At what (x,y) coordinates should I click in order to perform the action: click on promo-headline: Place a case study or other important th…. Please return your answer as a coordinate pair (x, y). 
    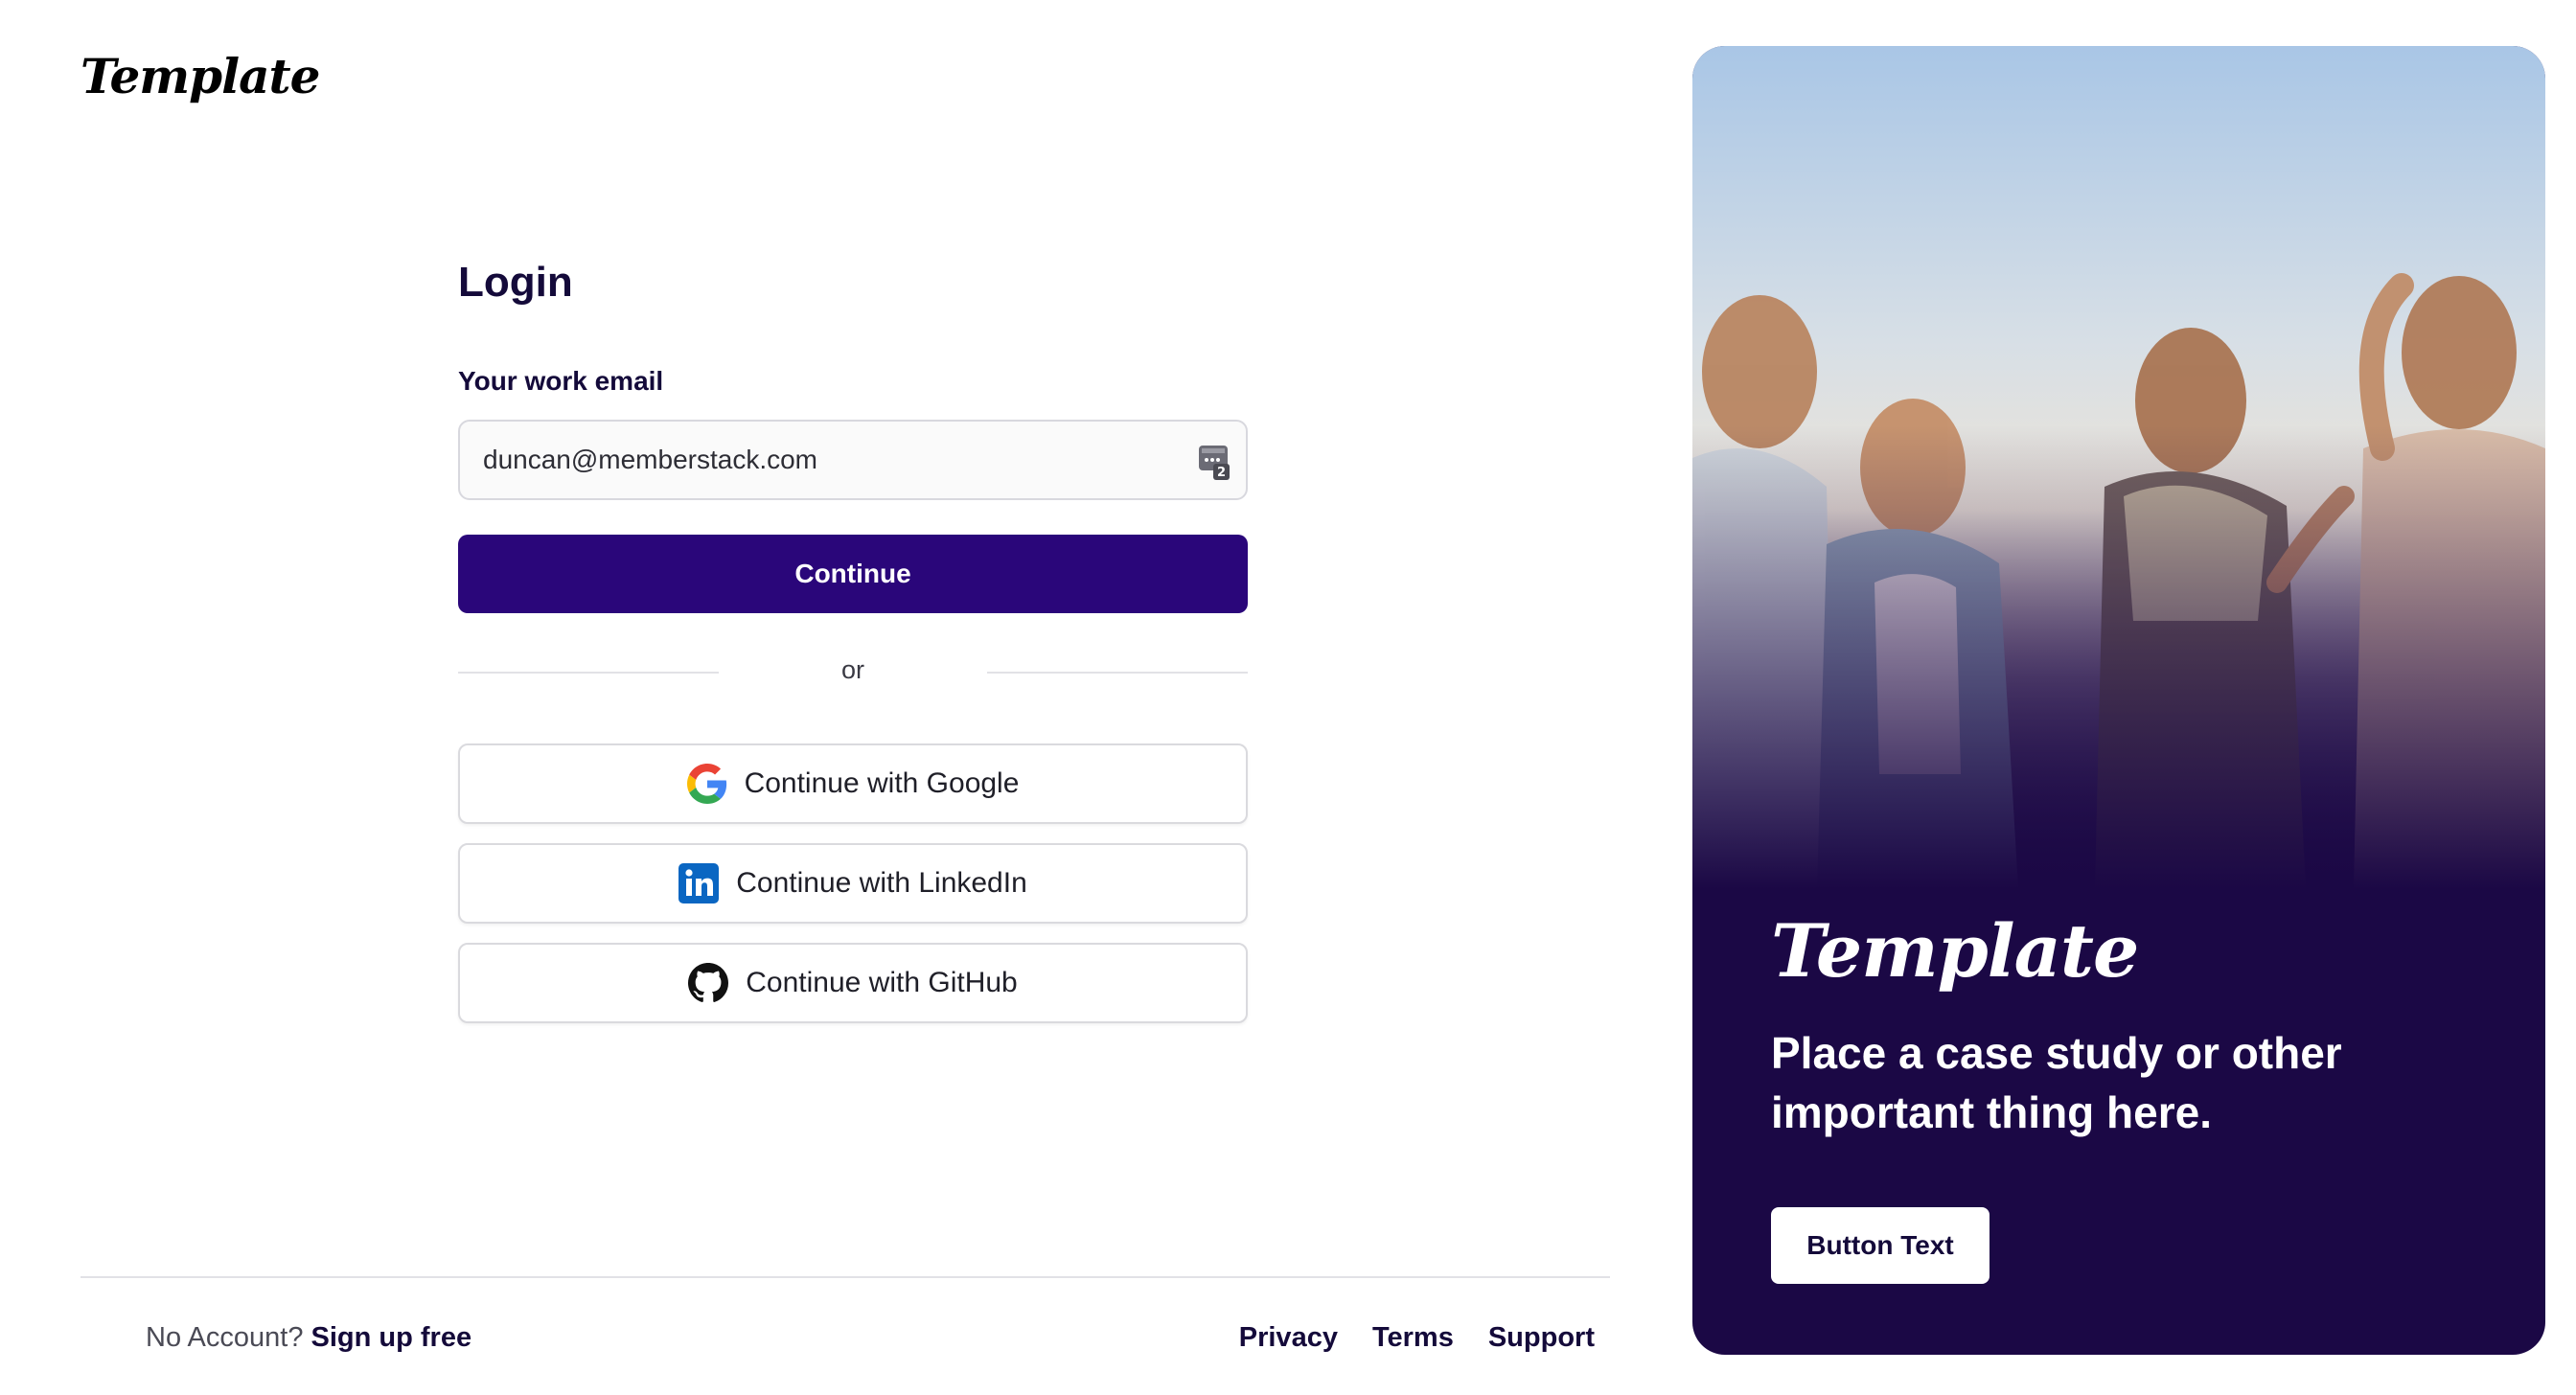
    Looking at the image, I should click on (2056, 1082).